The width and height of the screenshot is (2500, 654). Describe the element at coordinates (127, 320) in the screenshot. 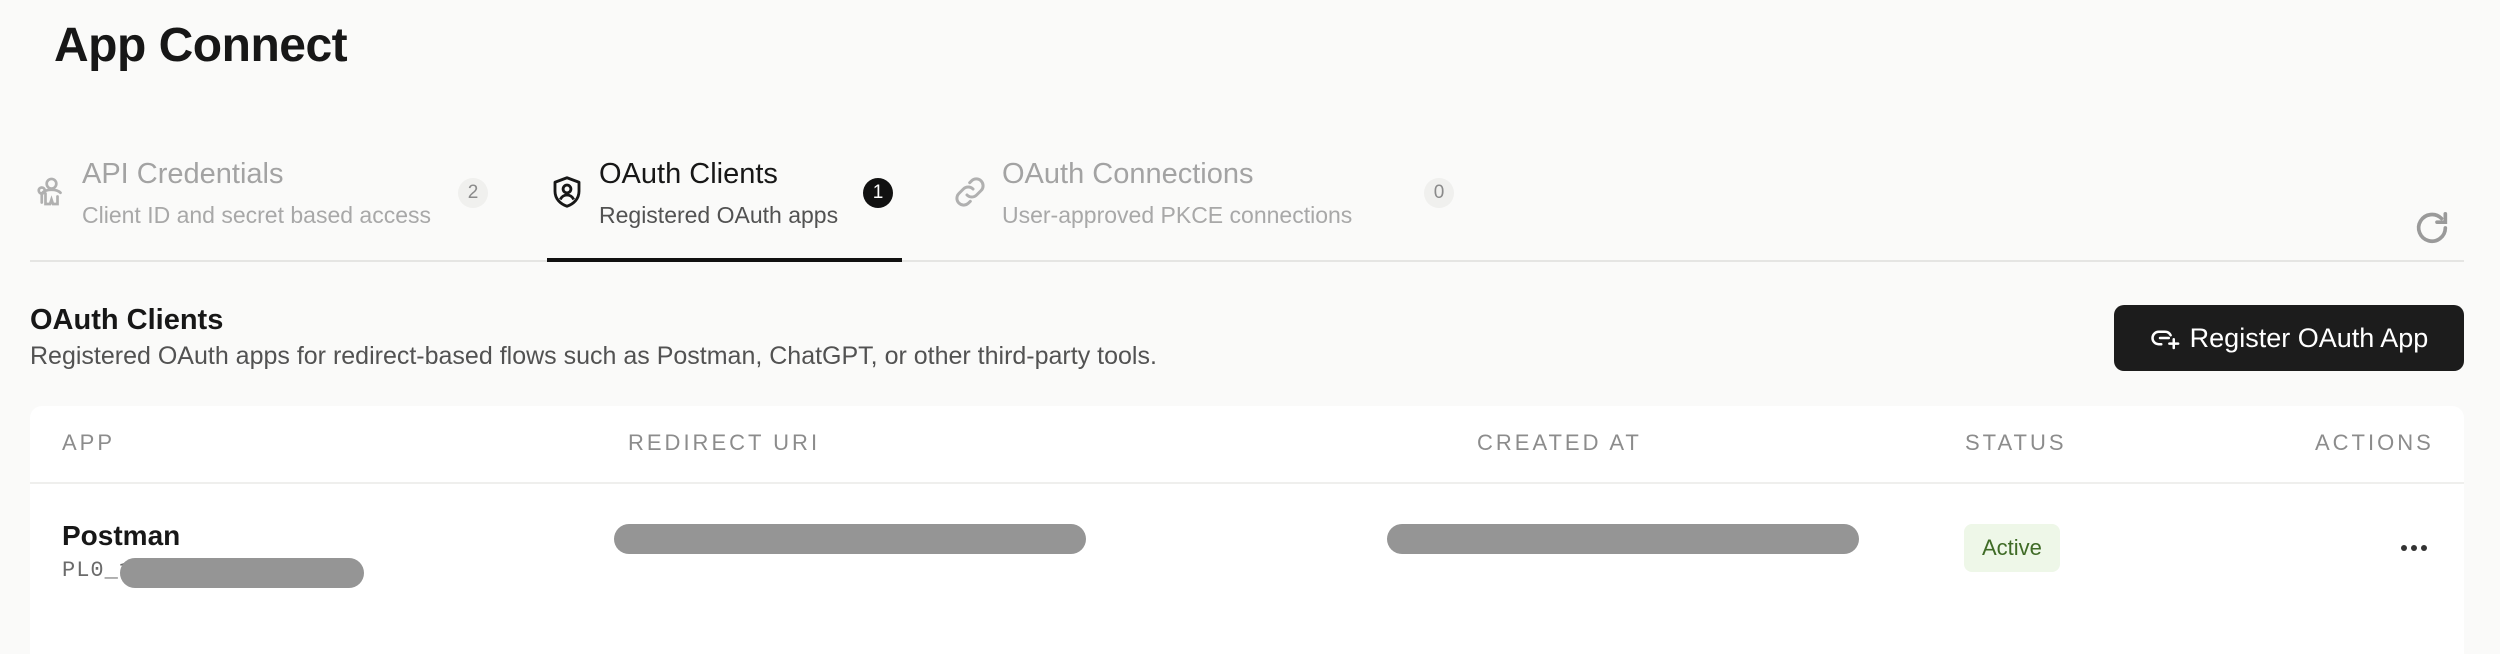

I see `section-title: OAuth Clients` at that location.